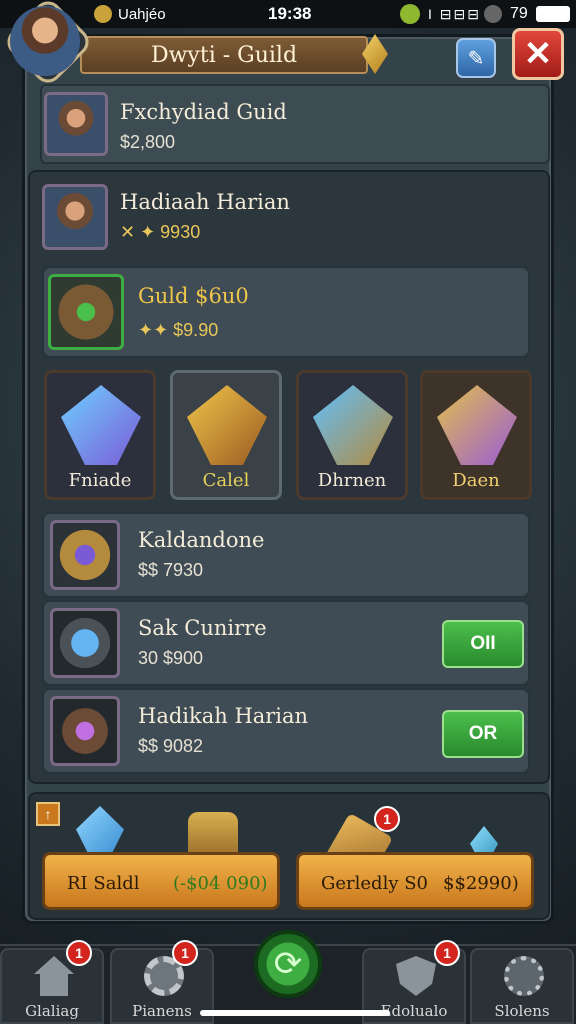 The height and width of the screenshot is (1024, 576). What do you see at coordinates (201, 540) in the screenshot?
I see `row-title: Kaldandone` at bounding box center [201, 540].